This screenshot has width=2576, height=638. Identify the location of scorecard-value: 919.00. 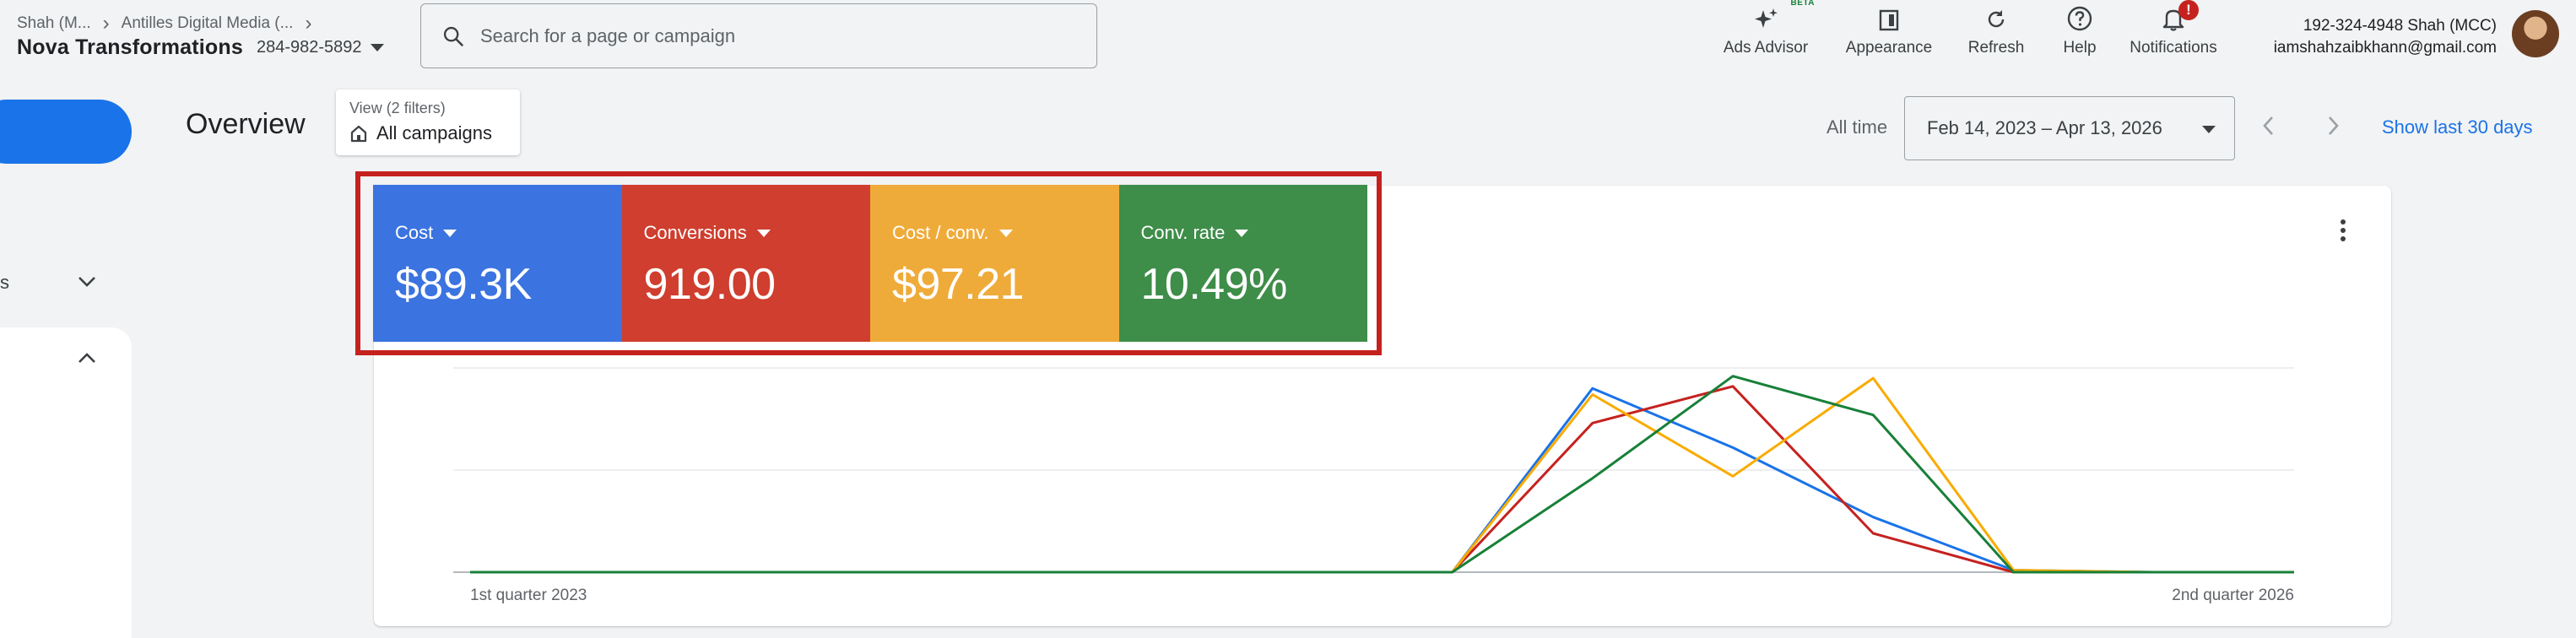
(710, 284).